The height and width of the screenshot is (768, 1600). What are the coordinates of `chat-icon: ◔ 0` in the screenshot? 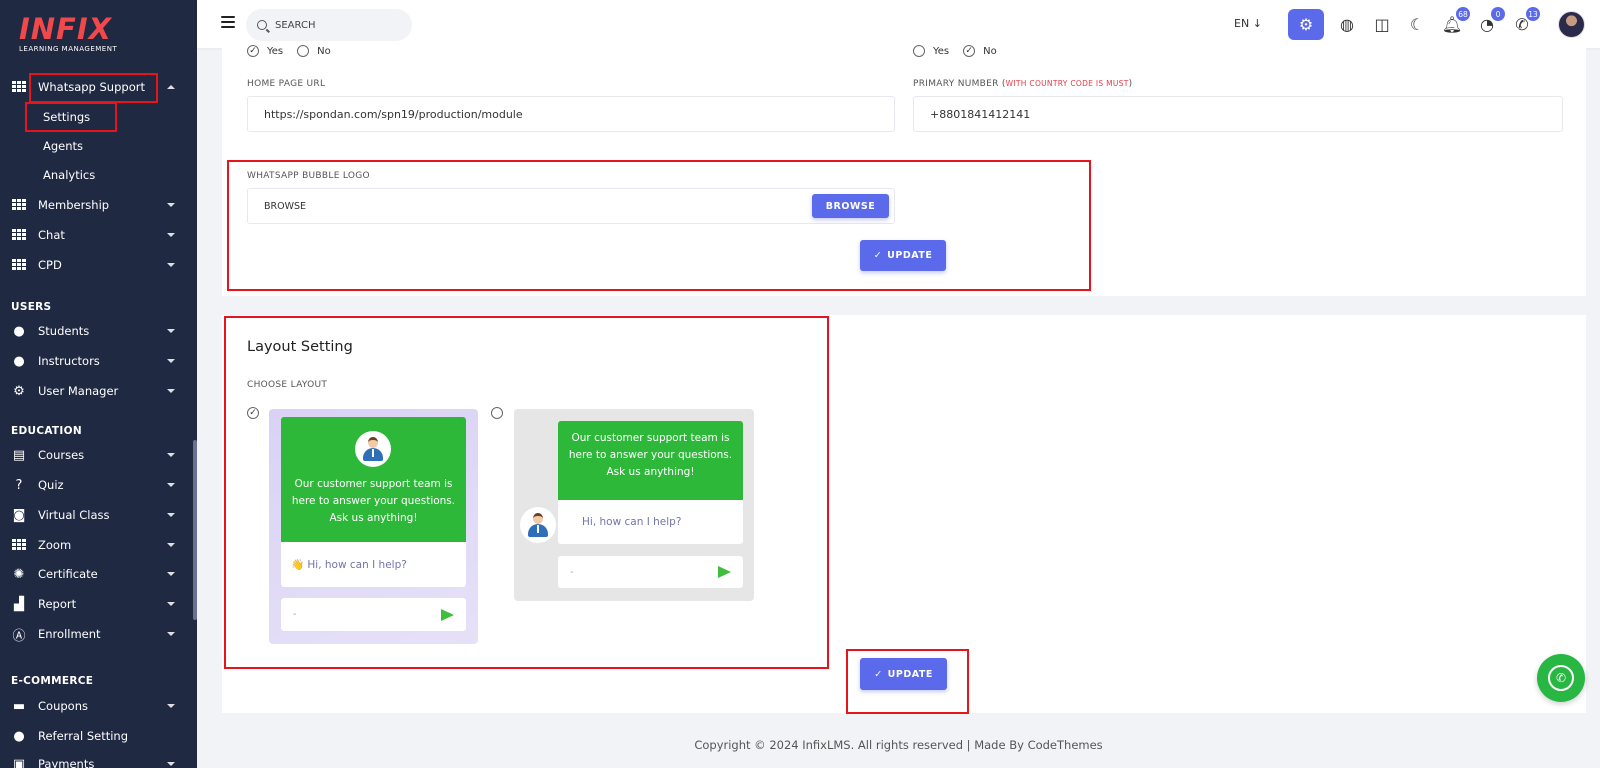 It's located at (1491, 20).